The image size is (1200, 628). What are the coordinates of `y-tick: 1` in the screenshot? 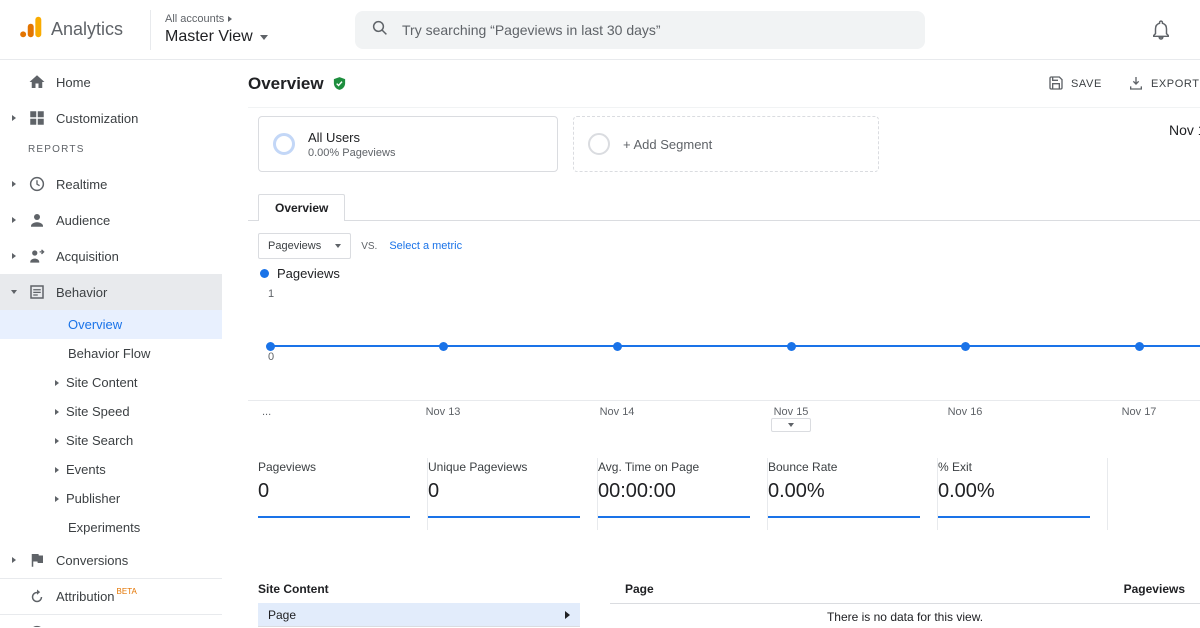 It's located at (271, 294).